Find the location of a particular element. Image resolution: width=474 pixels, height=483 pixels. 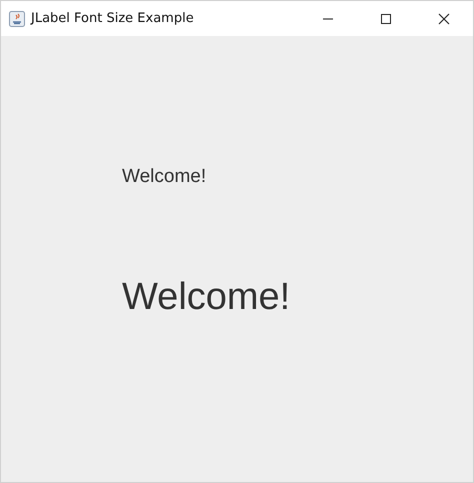

maximize-icon is located at coordinates (386, 18).